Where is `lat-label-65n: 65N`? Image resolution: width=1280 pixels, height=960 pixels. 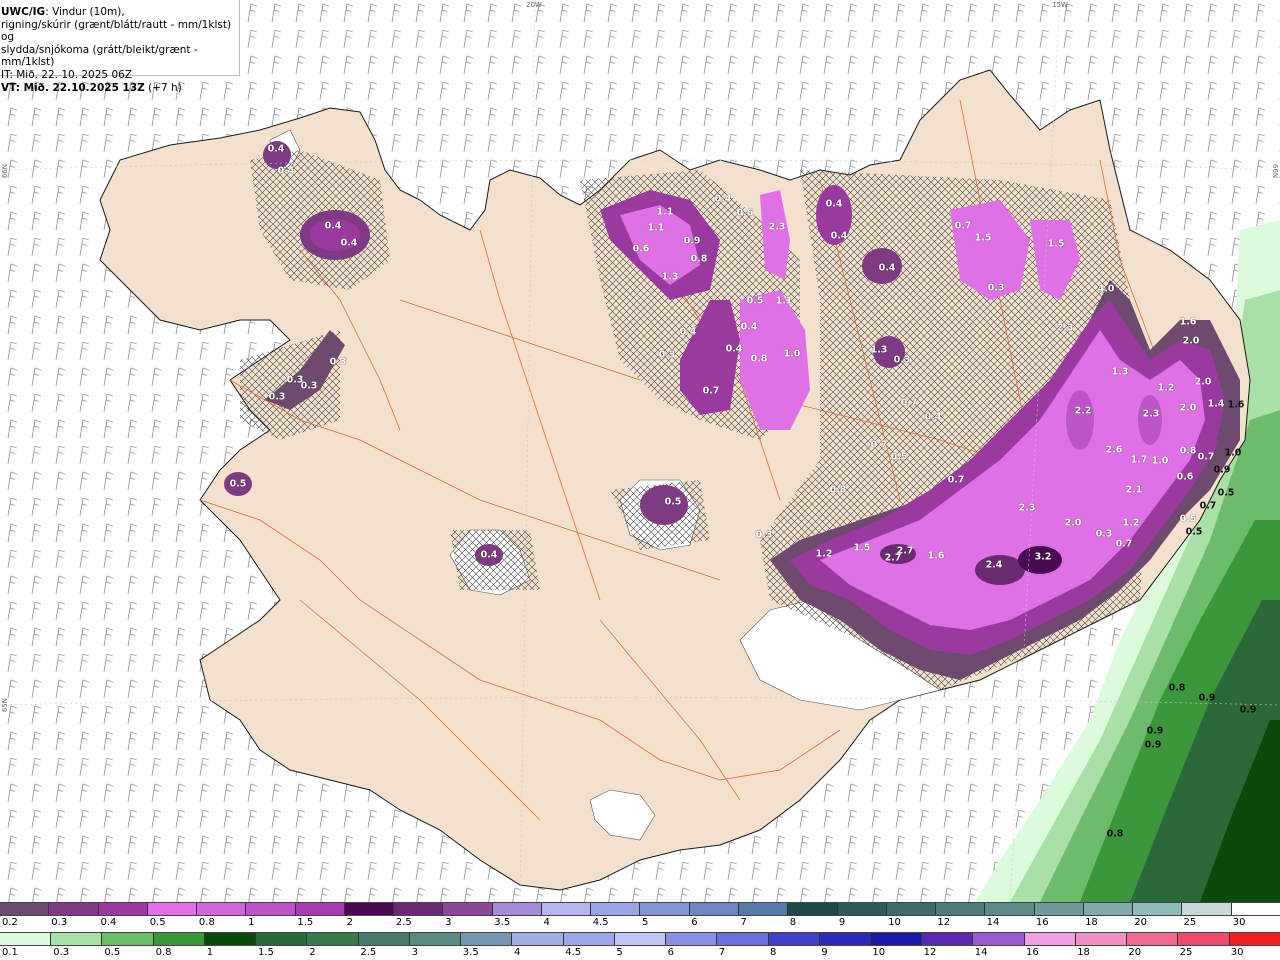
lat-label-65n: 65N is located at coordinates (5, 705).